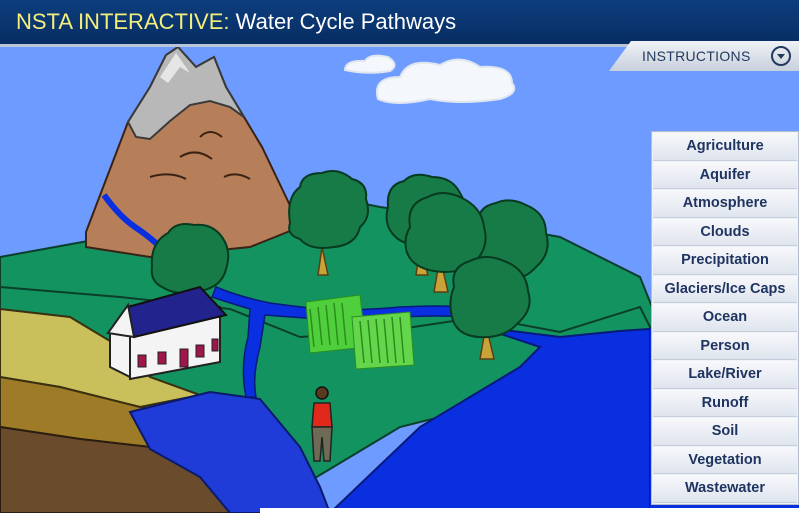  I want to click on title-bar: NSTA INTERACTIVE: Water Cycle Pathways, so click(399, 23).